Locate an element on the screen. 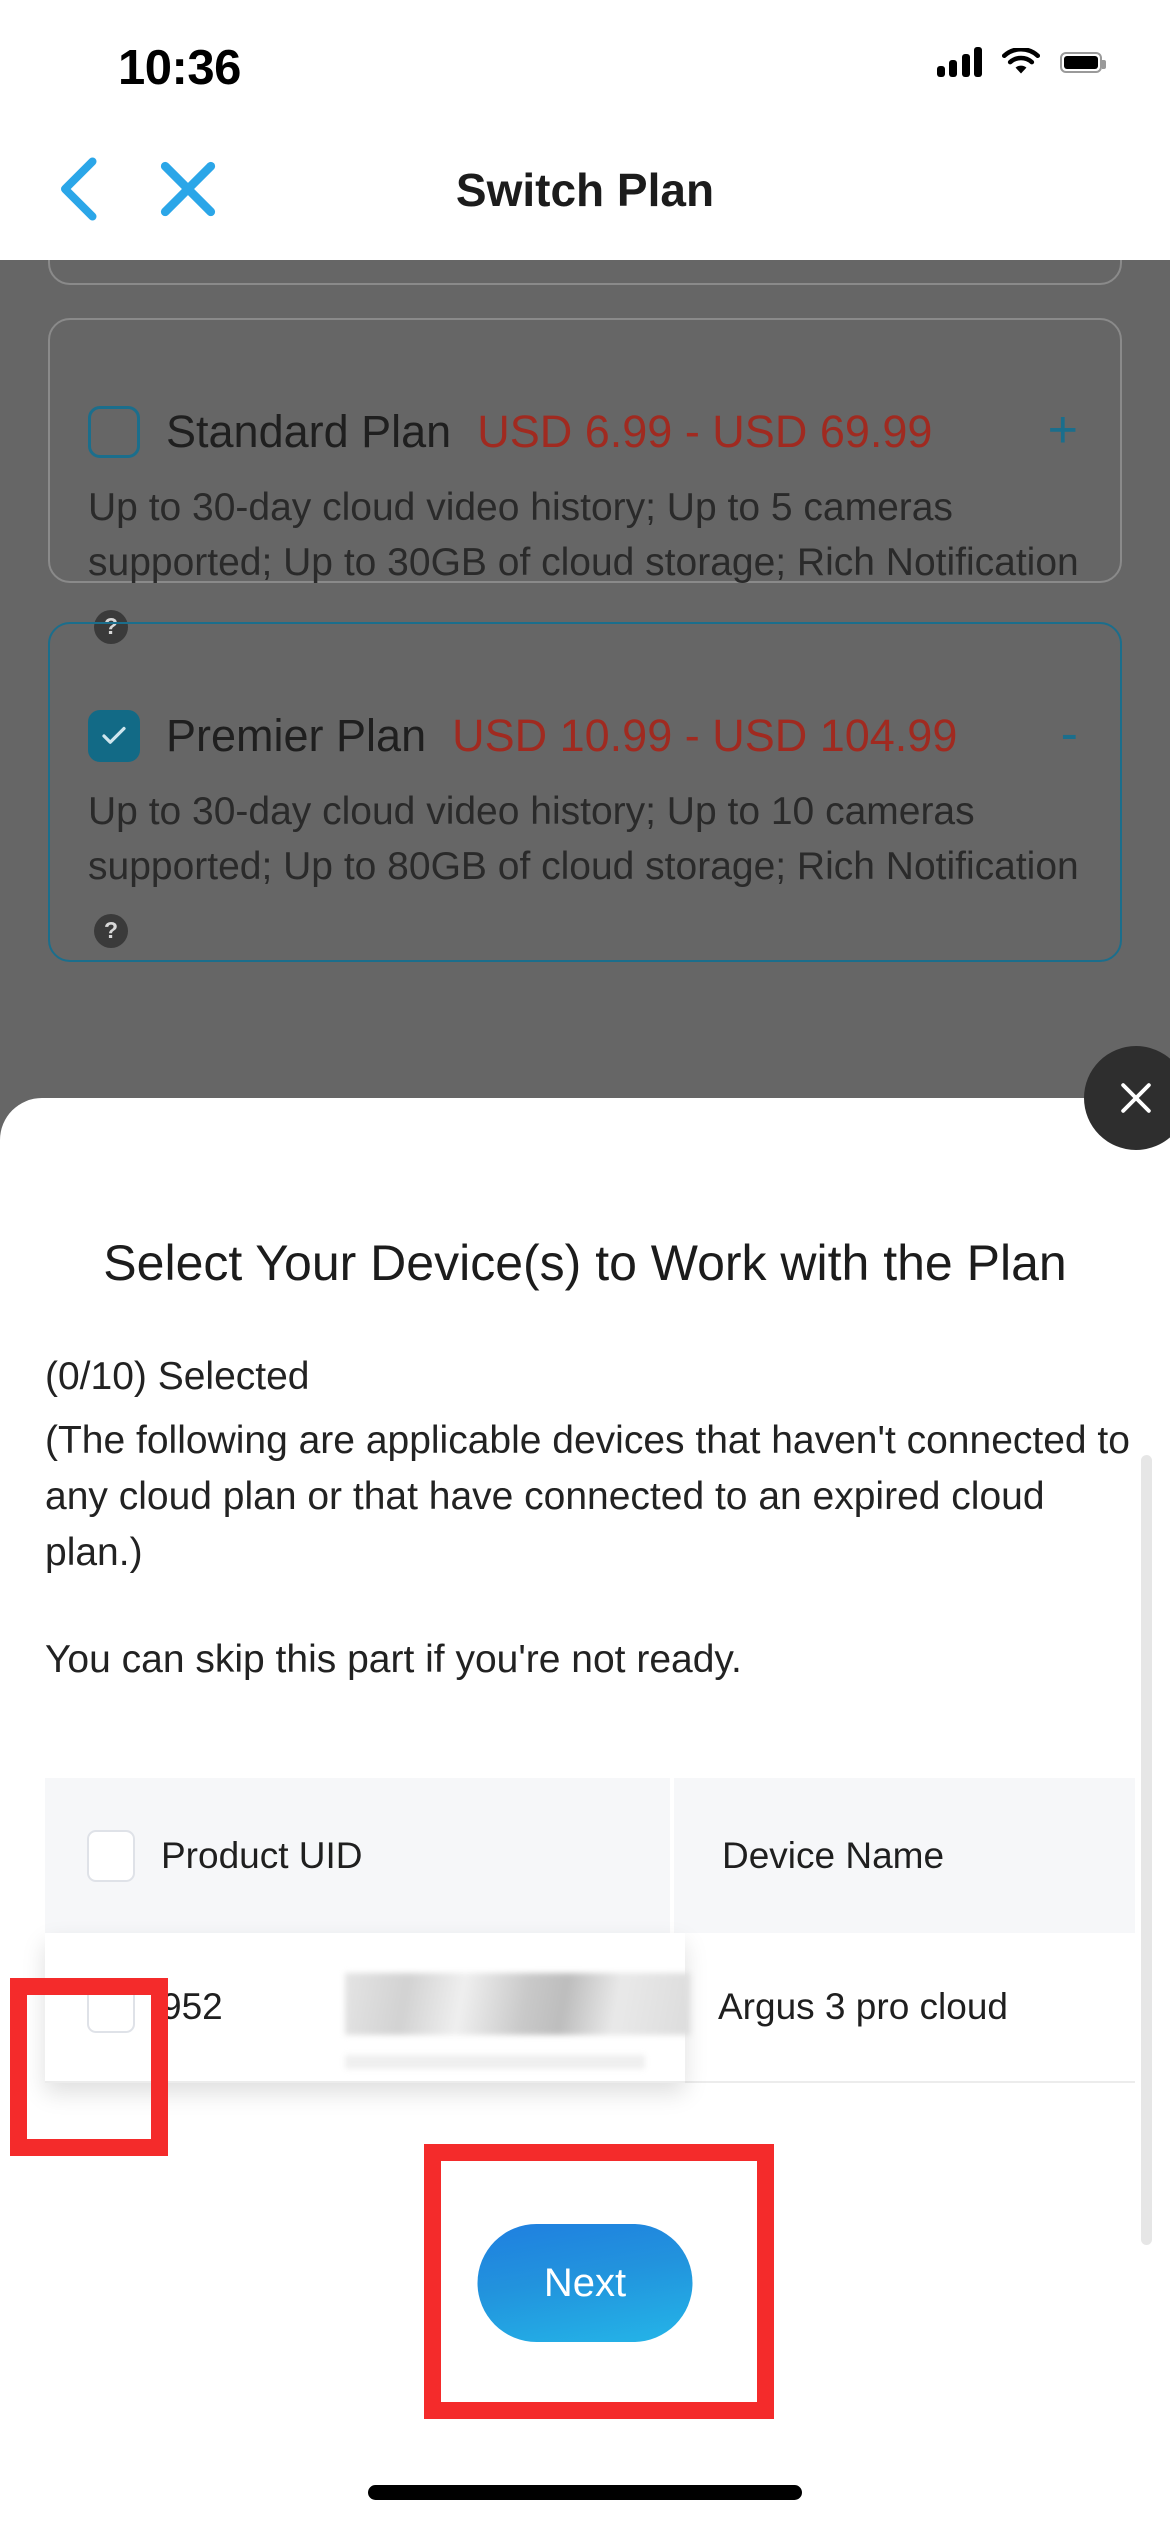  row-cell-device-name: Argus 3 pro cloud is located at coordinates (902, 2007).